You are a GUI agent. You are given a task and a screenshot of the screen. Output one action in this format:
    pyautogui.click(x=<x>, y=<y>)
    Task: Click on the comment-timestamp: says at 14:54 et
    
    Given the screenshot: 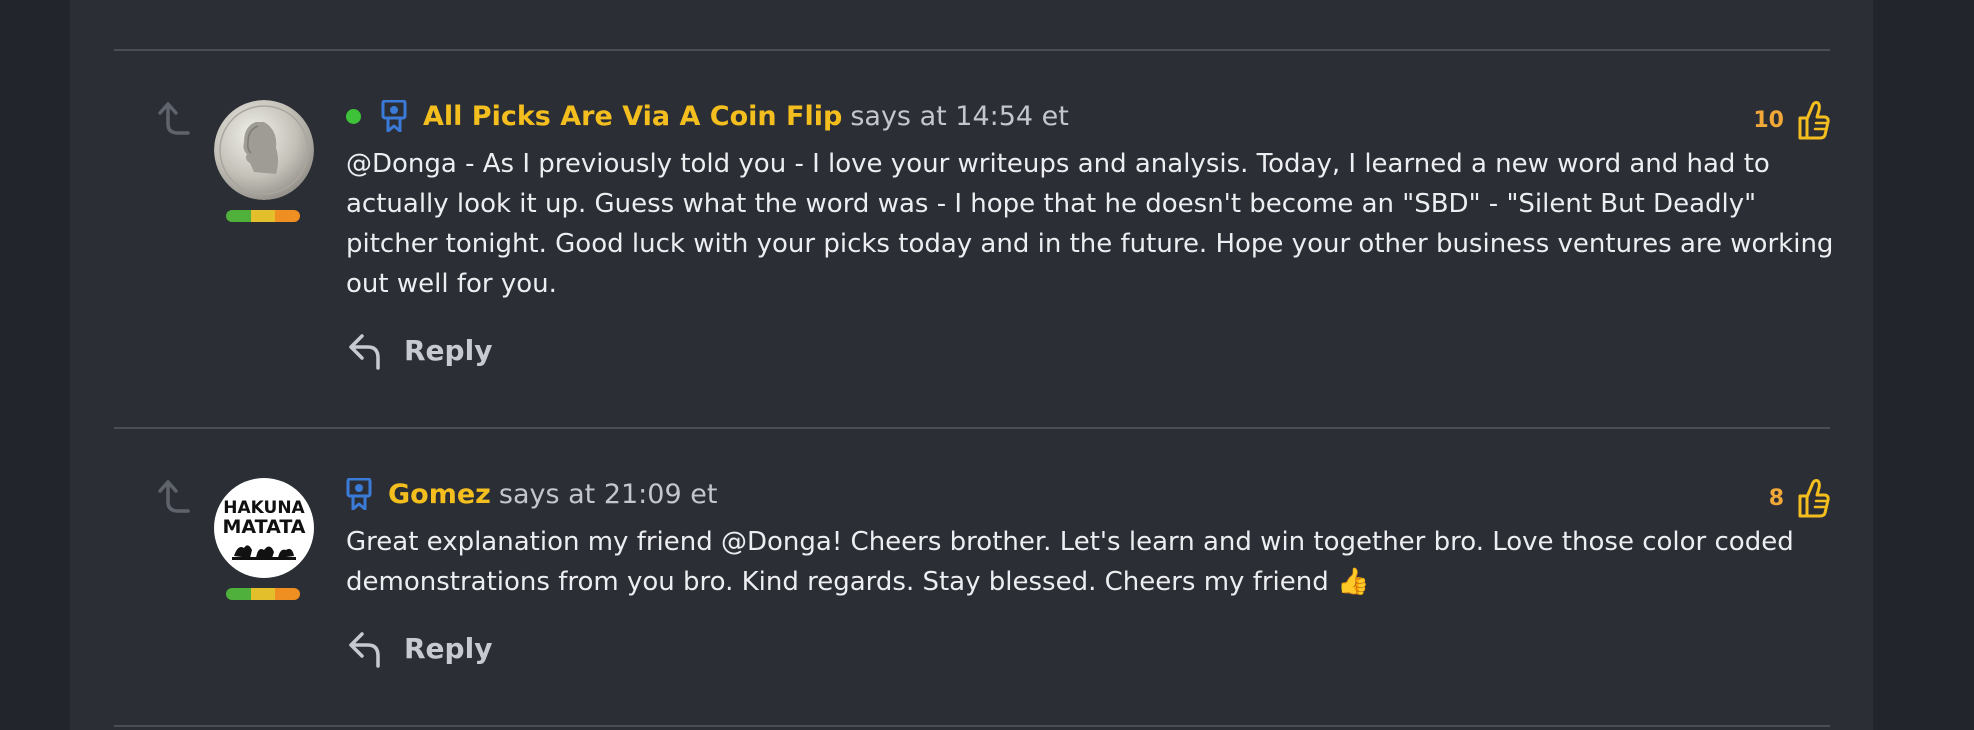 What is the action you would take?
    pyautogui.click(x=959, y=116)
    